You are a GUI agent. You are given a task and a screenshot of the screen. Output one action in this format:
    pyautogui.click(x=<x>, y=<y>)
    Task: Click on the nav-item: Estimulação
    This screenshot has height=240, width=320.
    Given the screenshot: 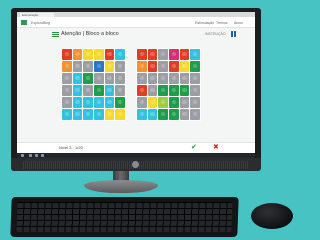 What is the action you would take?
    pyautogui.click(x=204, y=23)
    